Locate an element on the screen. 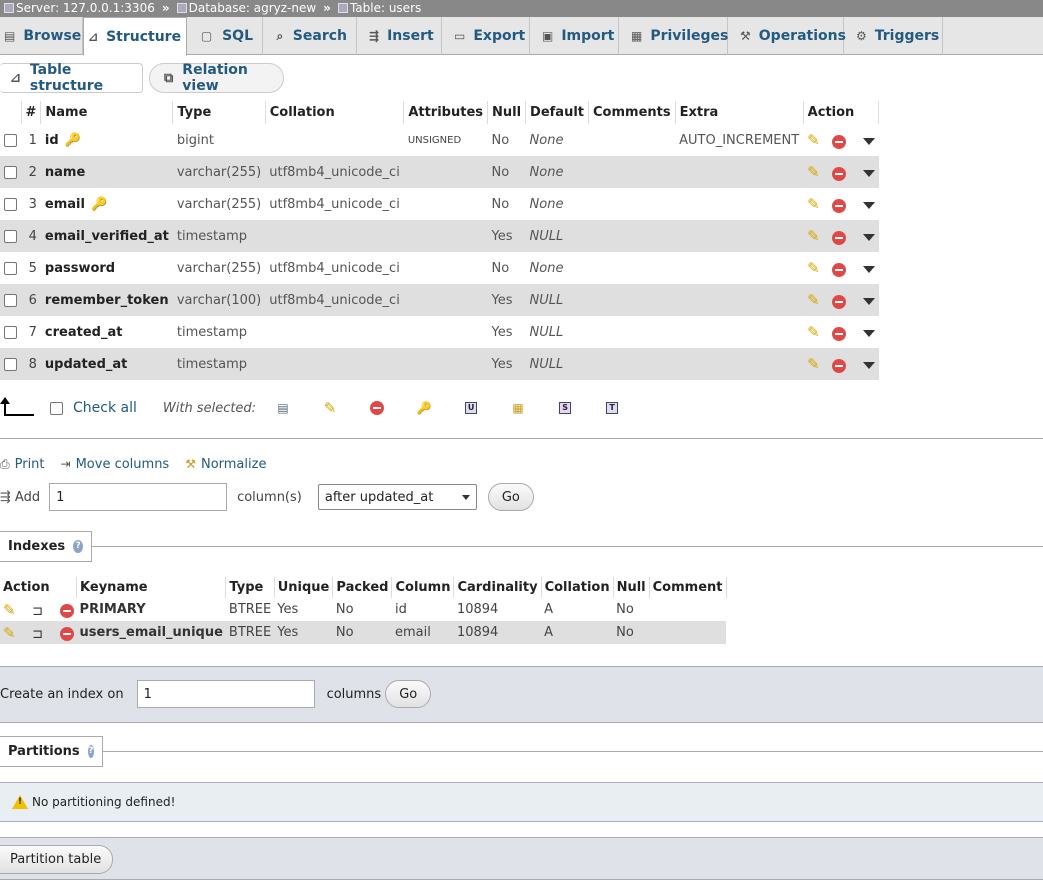  subtab-relation-view: ⧉ Relation view is located at coordinates (216, 78).